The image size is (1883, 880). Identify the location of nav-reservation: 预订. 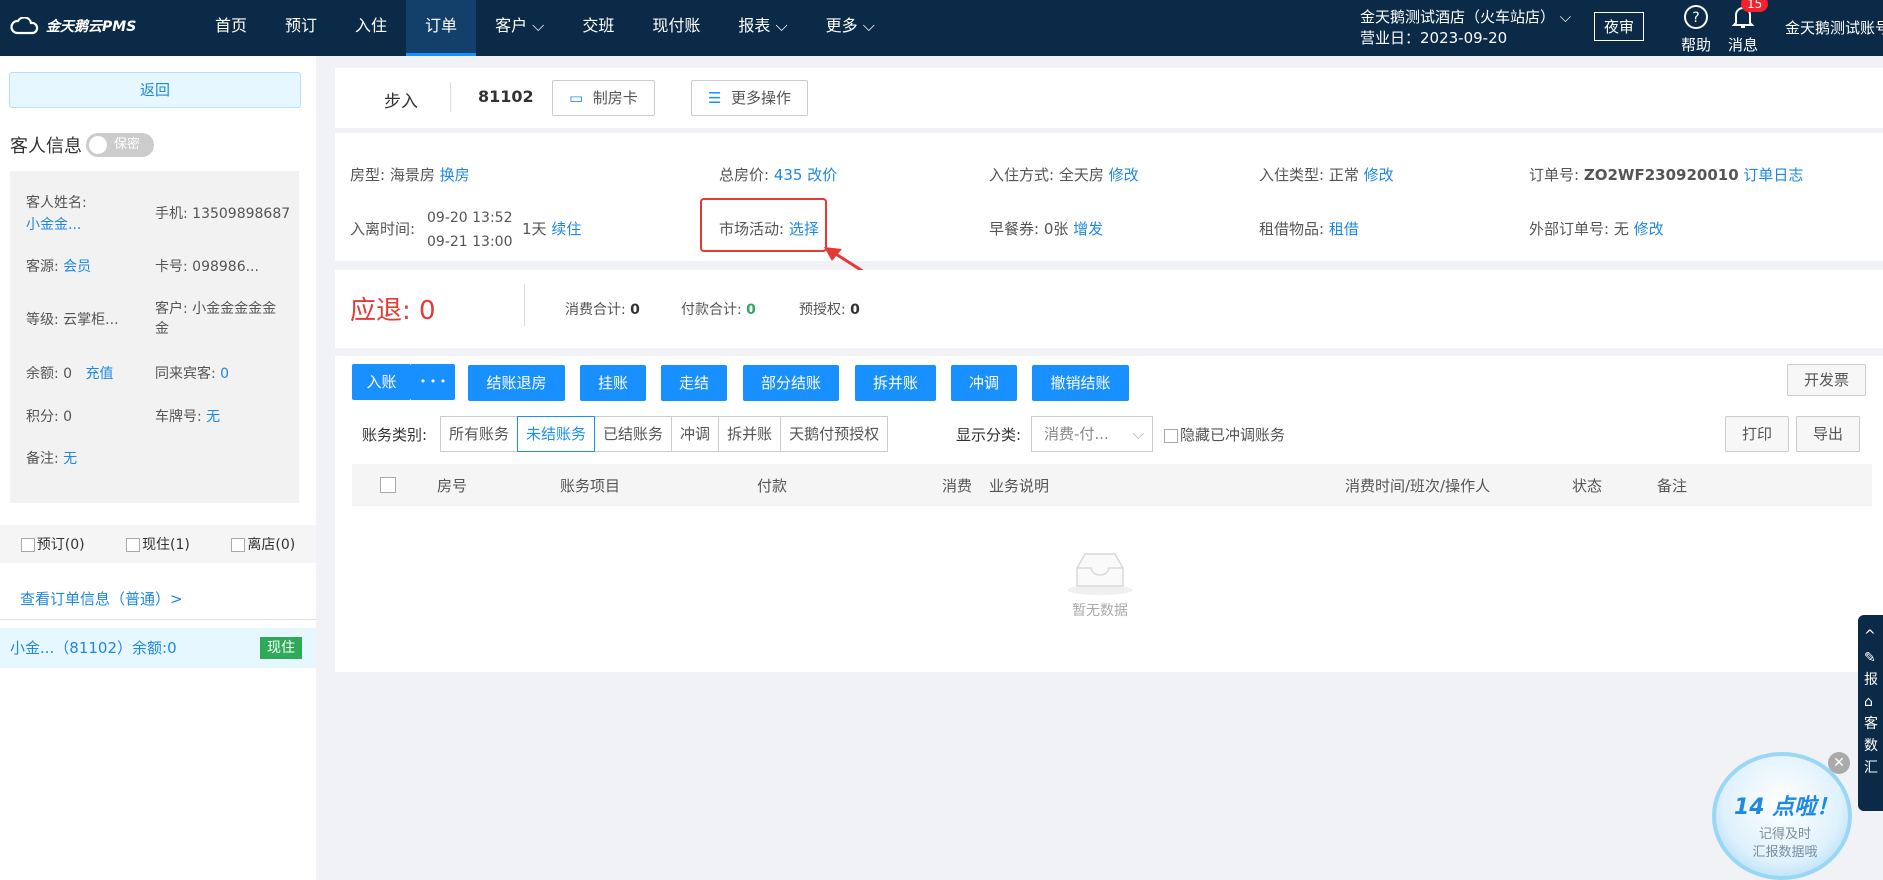
(301, 28).